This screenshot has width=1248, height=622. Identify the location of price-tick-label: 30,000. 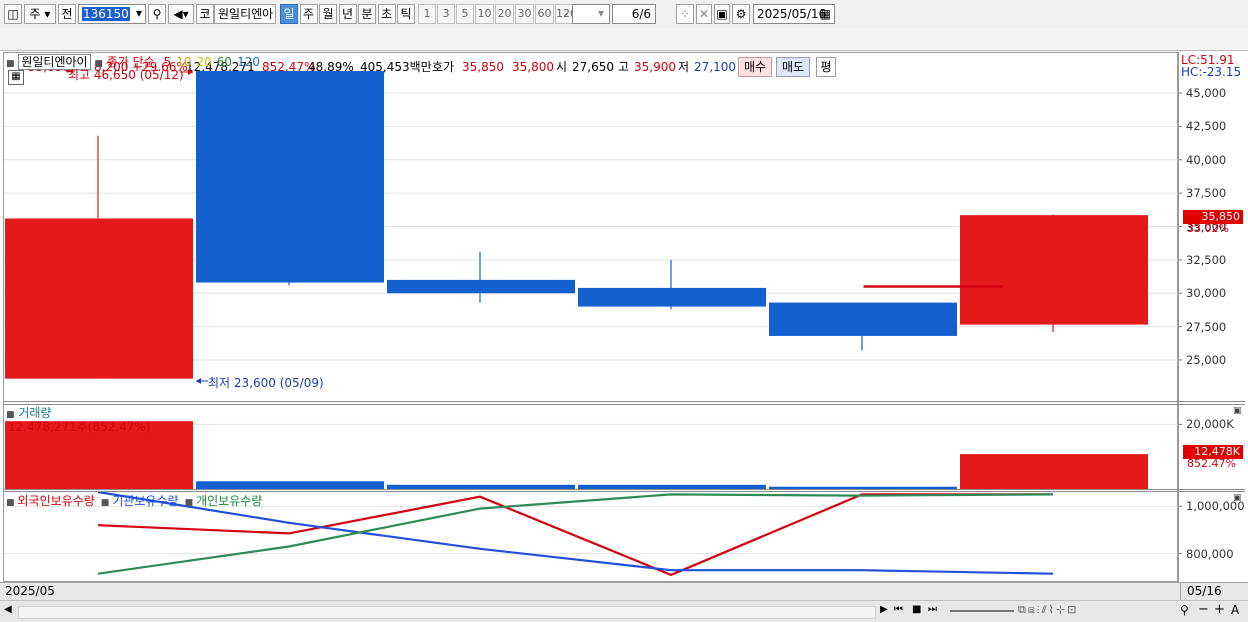
(1206, 293).